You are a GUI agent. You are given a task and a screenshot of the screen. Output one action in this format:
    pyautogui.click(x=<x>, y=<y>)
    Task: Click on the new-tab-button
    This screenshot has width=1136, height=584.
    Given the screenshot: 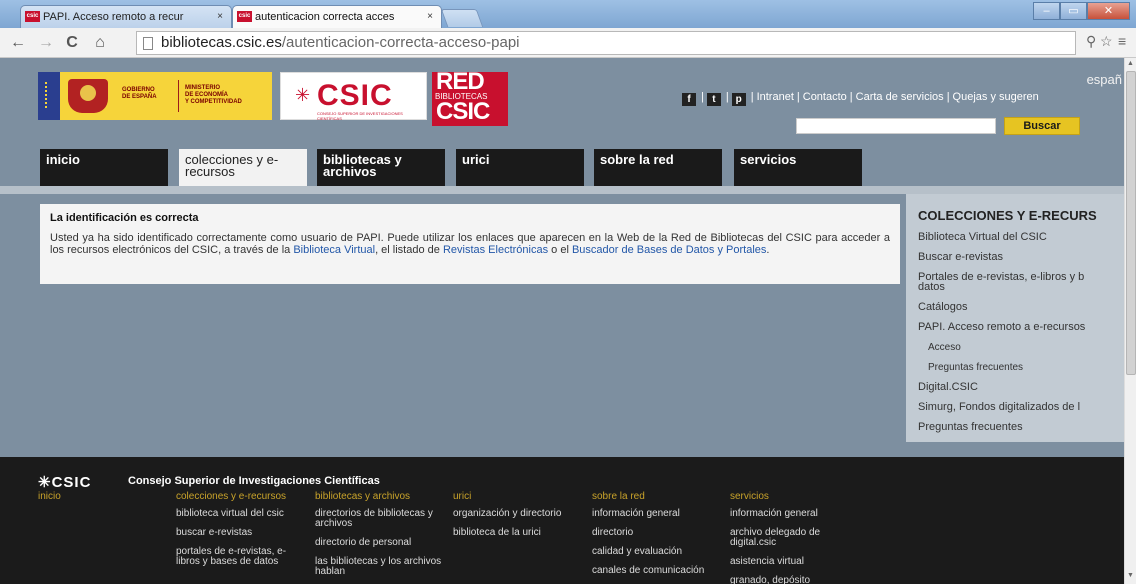 What is the action you would take?
    pyautogui.click(x=462, y=18)
    